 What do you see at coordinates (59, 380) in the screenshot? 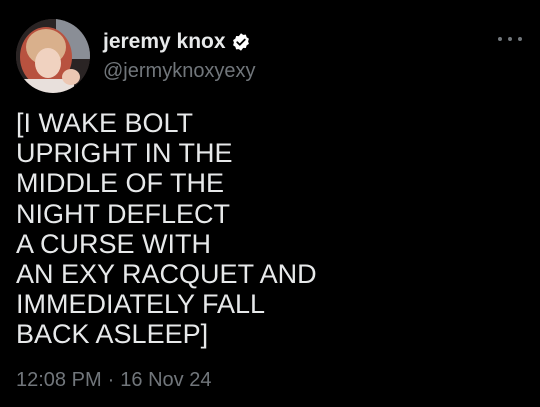
I see `tweet-time: 12:08 PM` at bounding box center [59, 380].